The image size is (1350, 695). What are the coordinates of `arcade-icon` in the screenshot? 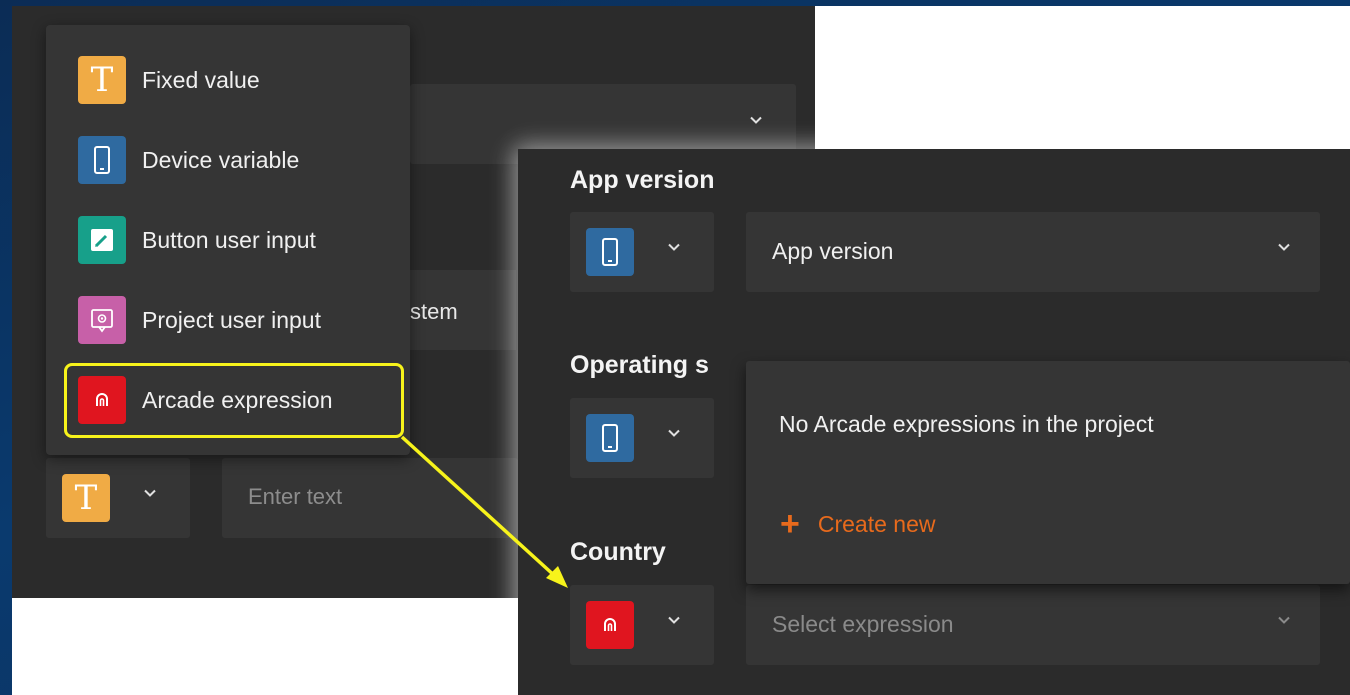 It's located at (610, 625).